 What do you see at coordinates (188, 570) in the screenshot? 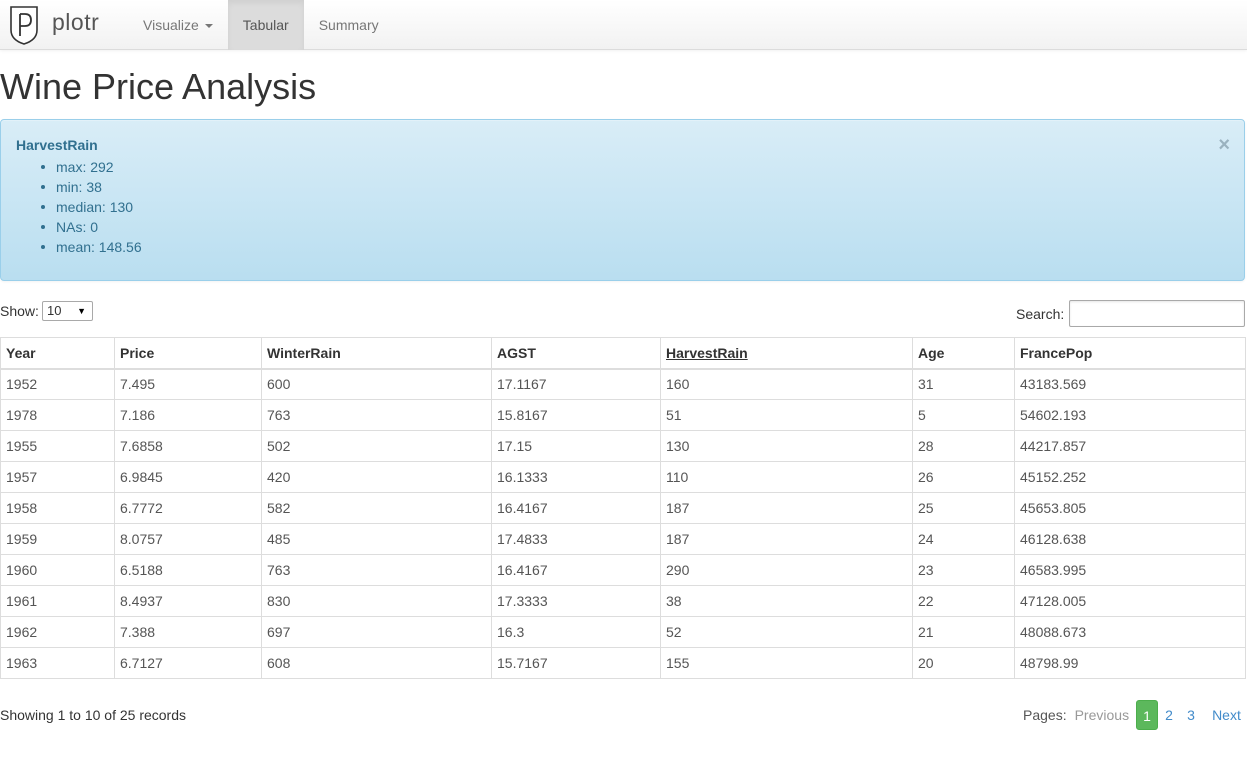
I see `table-cell: 6.5188` at bounding box center [188, 570].